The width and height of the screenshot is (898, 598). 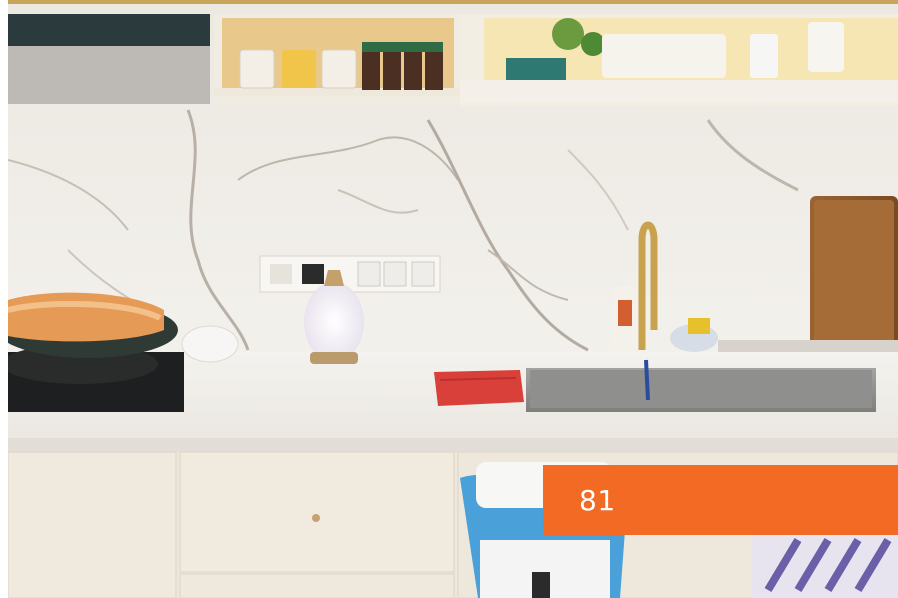 What do you see at coordinates (597, 500) in the screenshot?
I see `badge-label: 81` at bounding box center [597, 500].